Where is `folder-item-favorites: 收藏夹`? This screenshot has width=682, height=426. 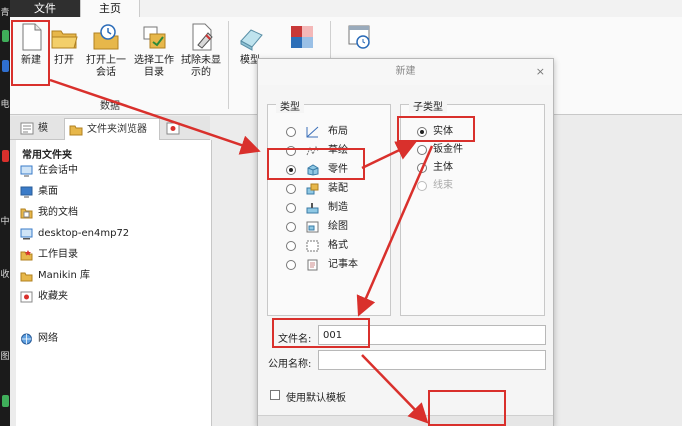
folder-item-favorites: 收藏夹 is located at coordinates (44, 297).